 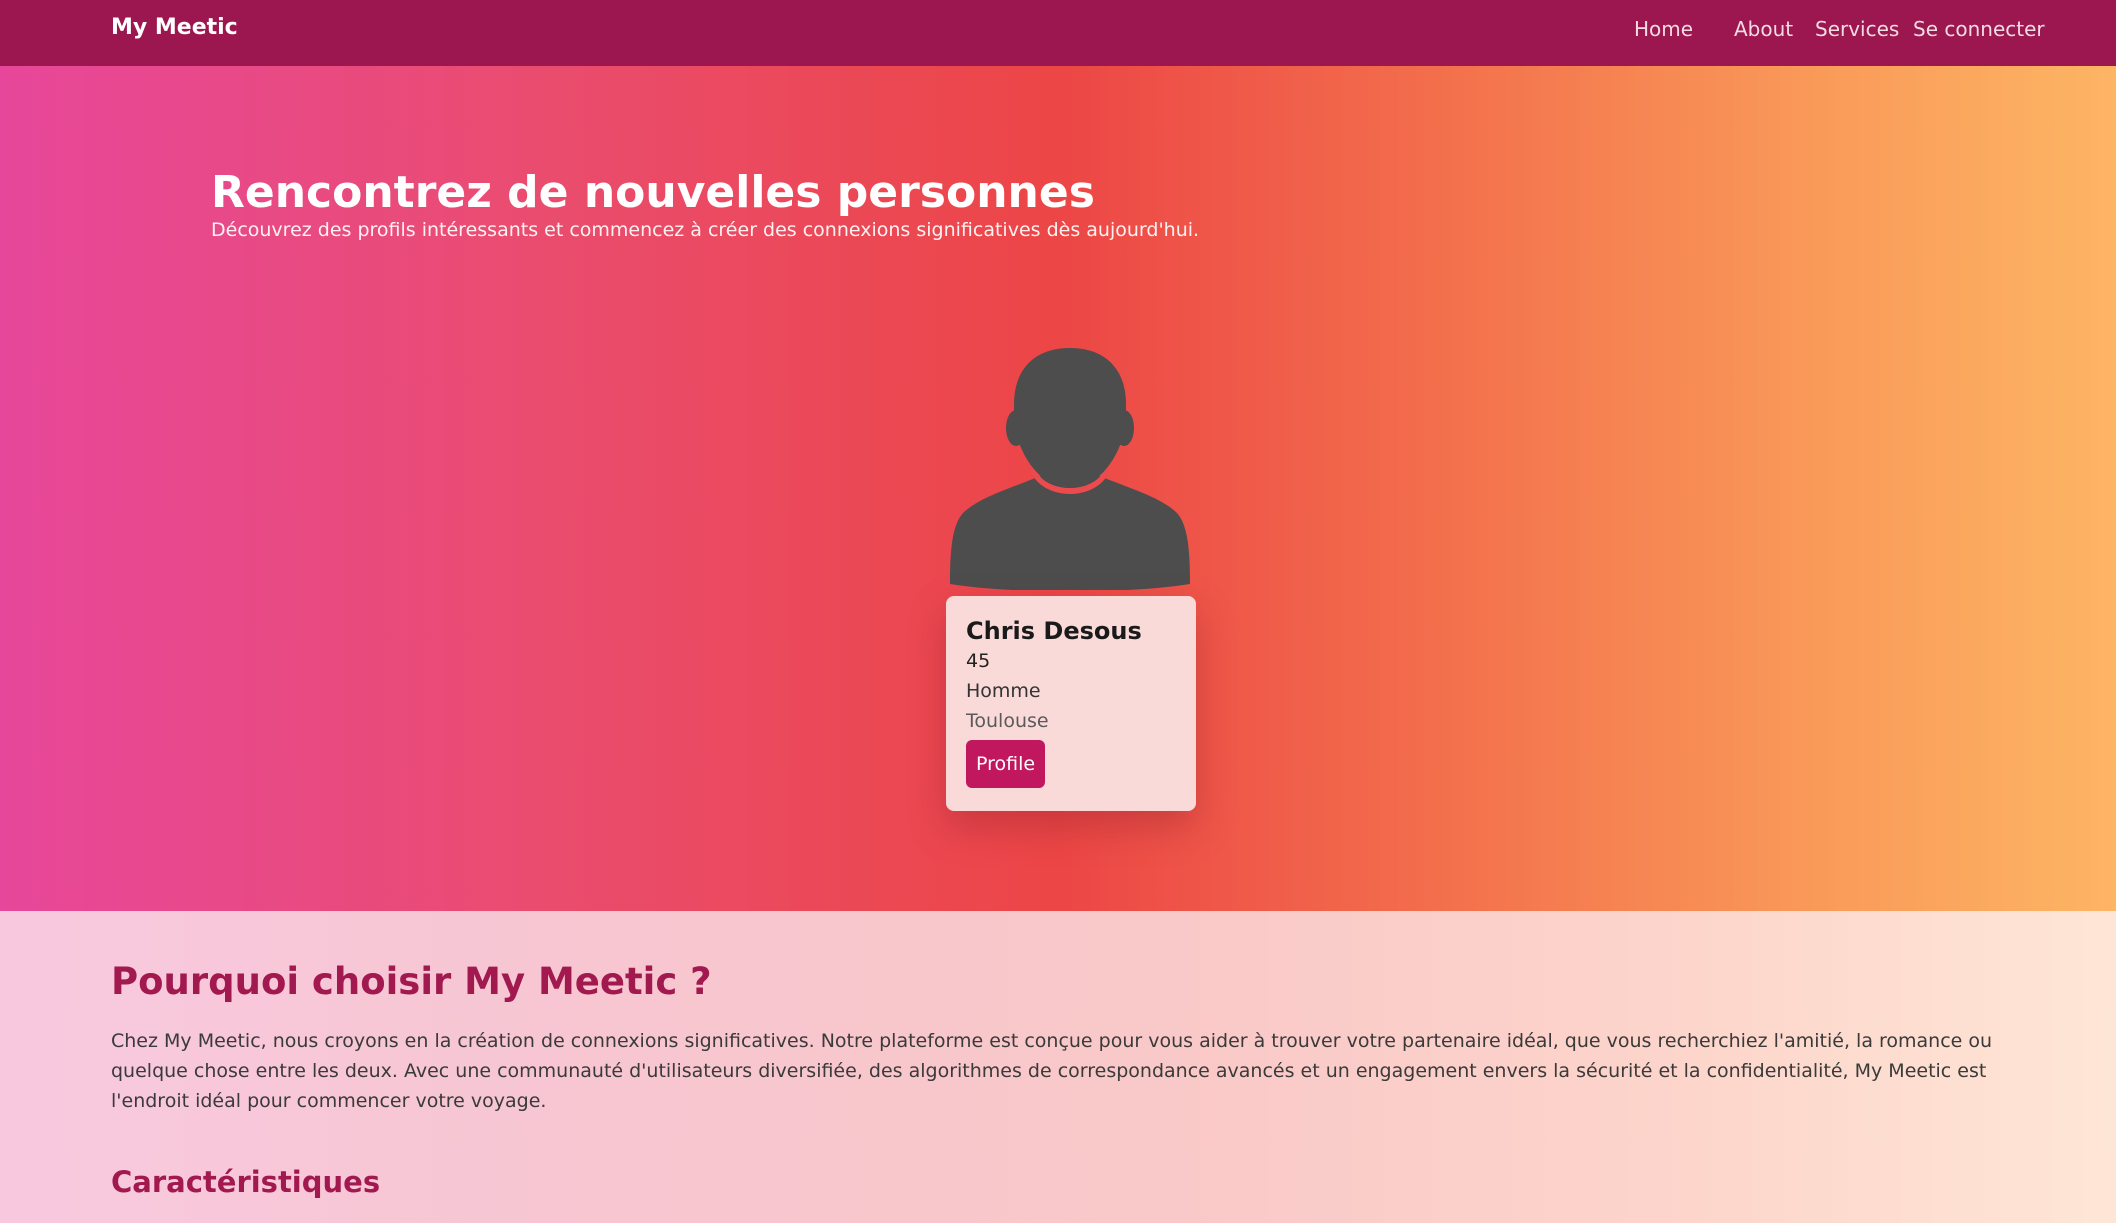 I want to click on features-title: Caractéristiques, so click(x=246, y=1182).